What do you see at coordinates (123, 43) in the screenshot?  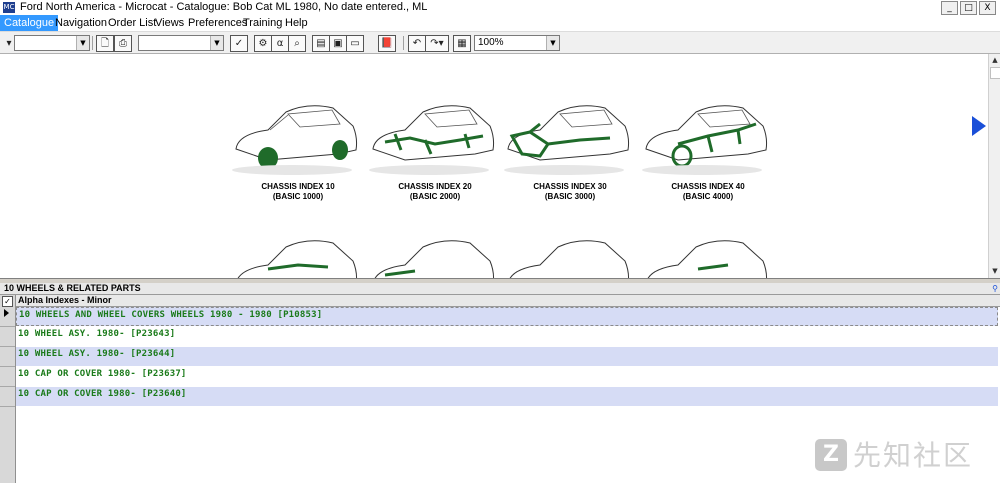 I see `print-icon: ⎙` at bounding box center [123, 43].